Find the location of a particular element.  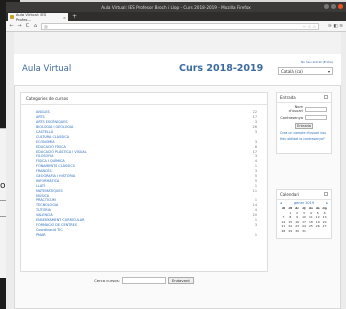

category-link: EDUCACIÓ PLÀSTICA I VISUAL is located at coordinates (61, 152).